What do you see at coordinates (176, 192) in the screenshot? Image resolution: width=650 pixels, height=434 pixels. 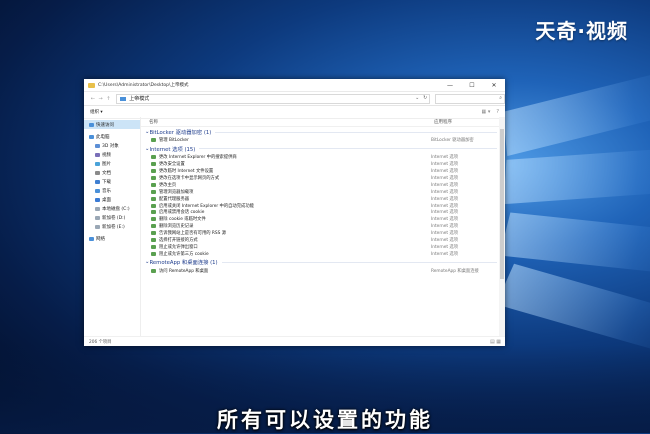 I see `list-item-name: 管理浏览器加载项` at bounding box center [176, 192].